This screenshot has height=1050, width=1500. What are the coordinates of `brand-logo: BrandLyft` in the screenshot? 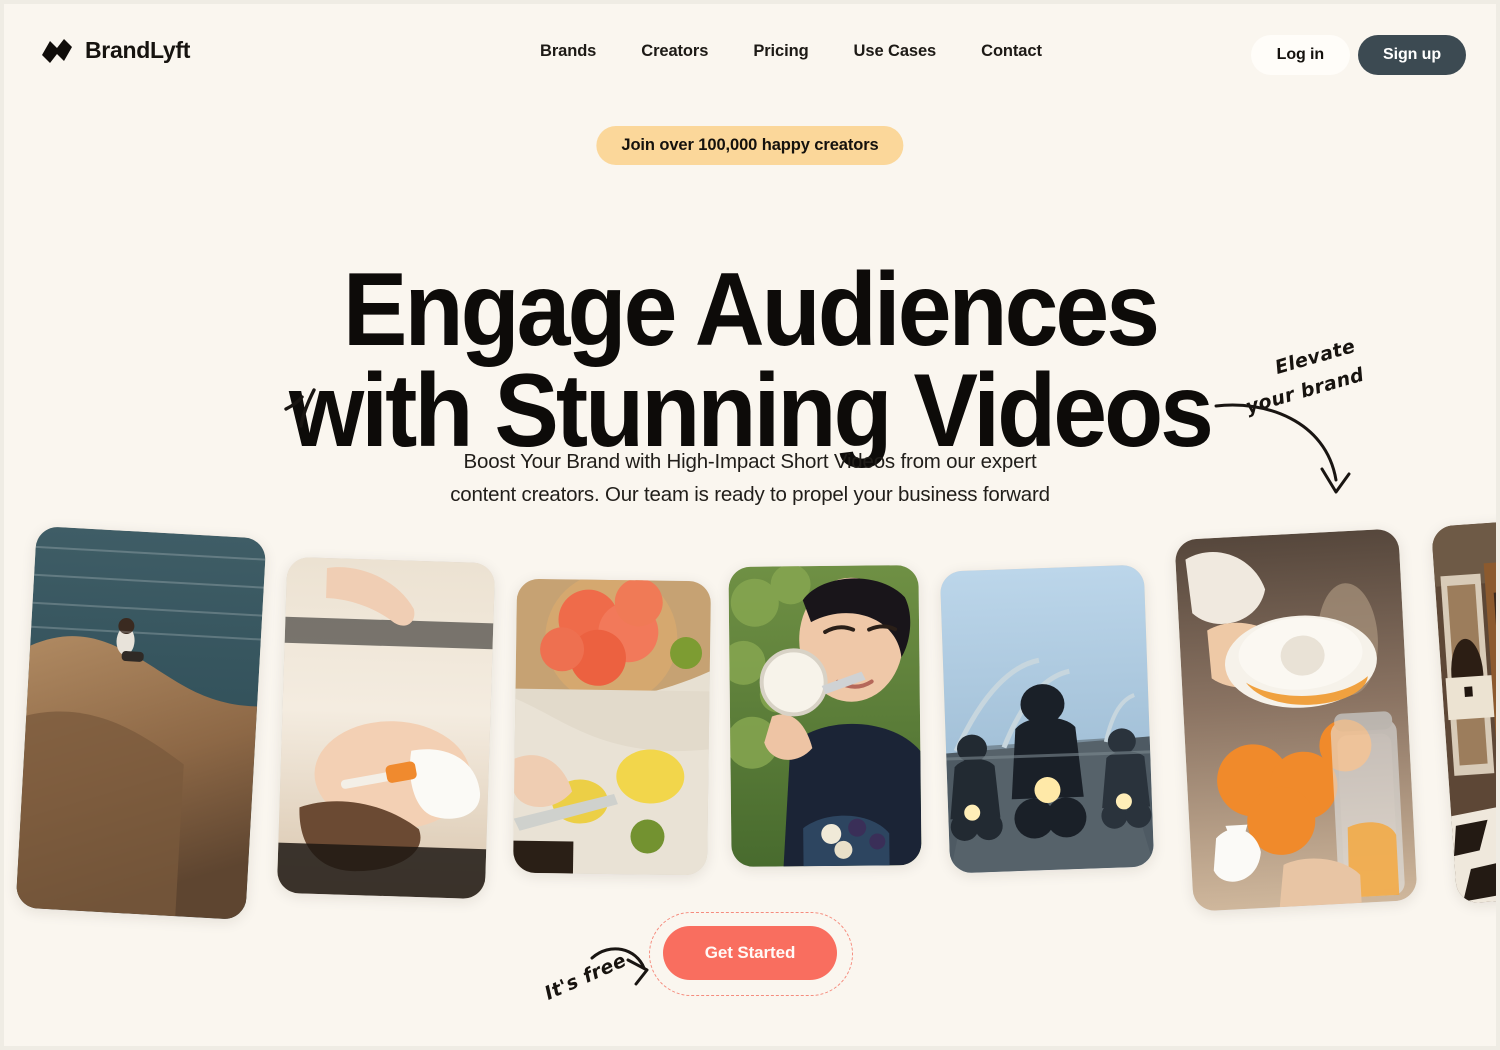 It's located at (115, 50).